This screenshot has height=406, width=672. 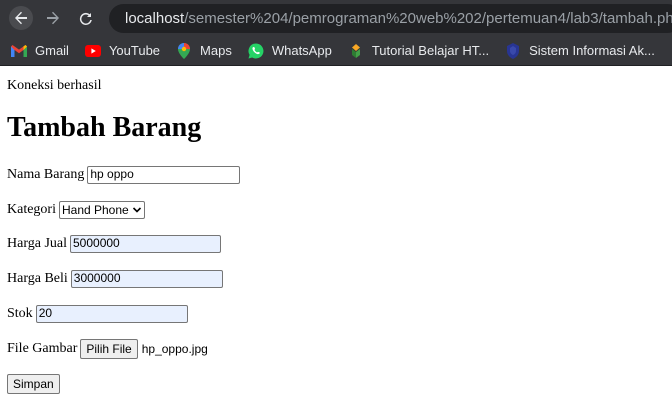 What do you see at coordinates (136, 210) in the screenshot?
I see `chevron-down-icon` at bounding box center [136, 210].